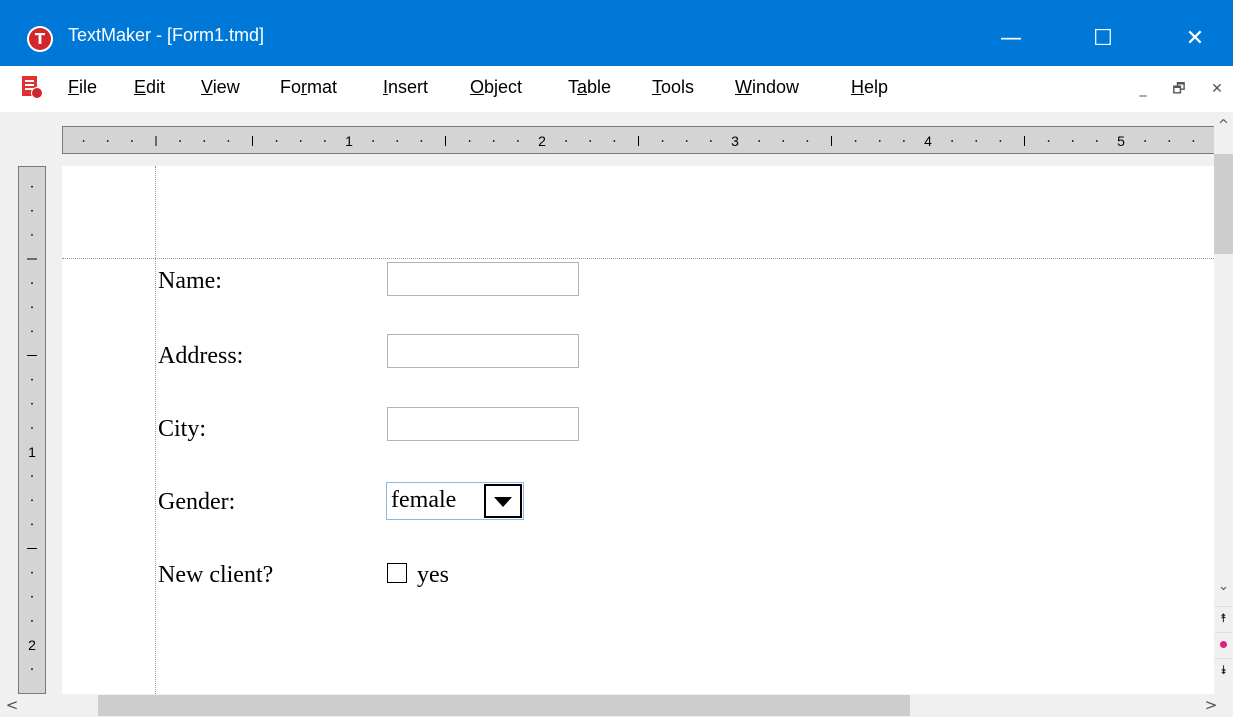 The height and width of the screenshot is (717, 1233). I want to click on left-margin-guide, so click(155, 430).